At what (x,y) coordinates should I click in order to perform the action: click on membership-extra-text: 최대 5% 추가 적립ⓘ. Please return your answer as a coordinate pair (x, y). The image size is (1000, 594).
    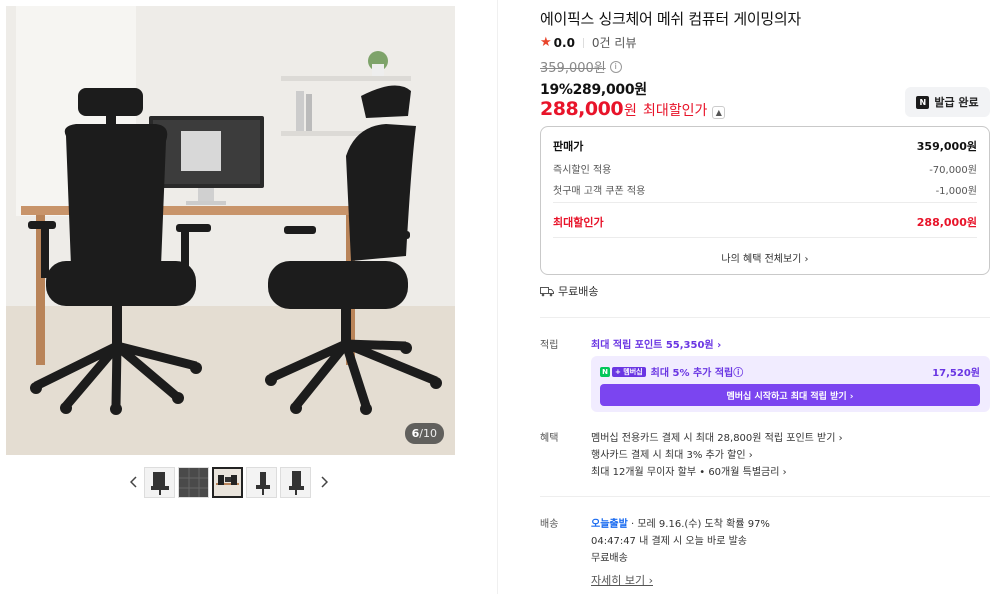
    Looking at the image, I should click on (697, 373).